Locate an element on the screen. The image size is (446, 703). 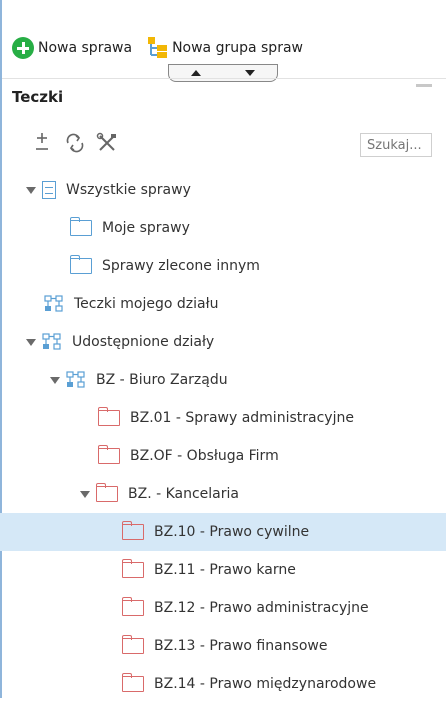
tree-item-bz12: BZ.12 - Prawo administracyjne is located at coordinates (223, 608).